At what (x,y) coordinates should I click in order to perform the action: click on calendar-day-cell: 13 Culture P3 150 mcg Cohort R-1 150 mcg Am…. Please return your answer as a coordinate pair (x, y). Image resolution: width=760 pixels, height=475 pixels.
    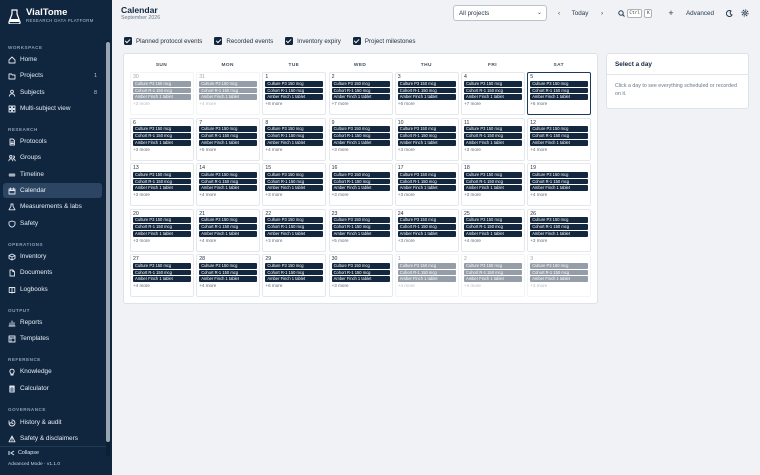
    Looking at the image, I should click on (162, 184).